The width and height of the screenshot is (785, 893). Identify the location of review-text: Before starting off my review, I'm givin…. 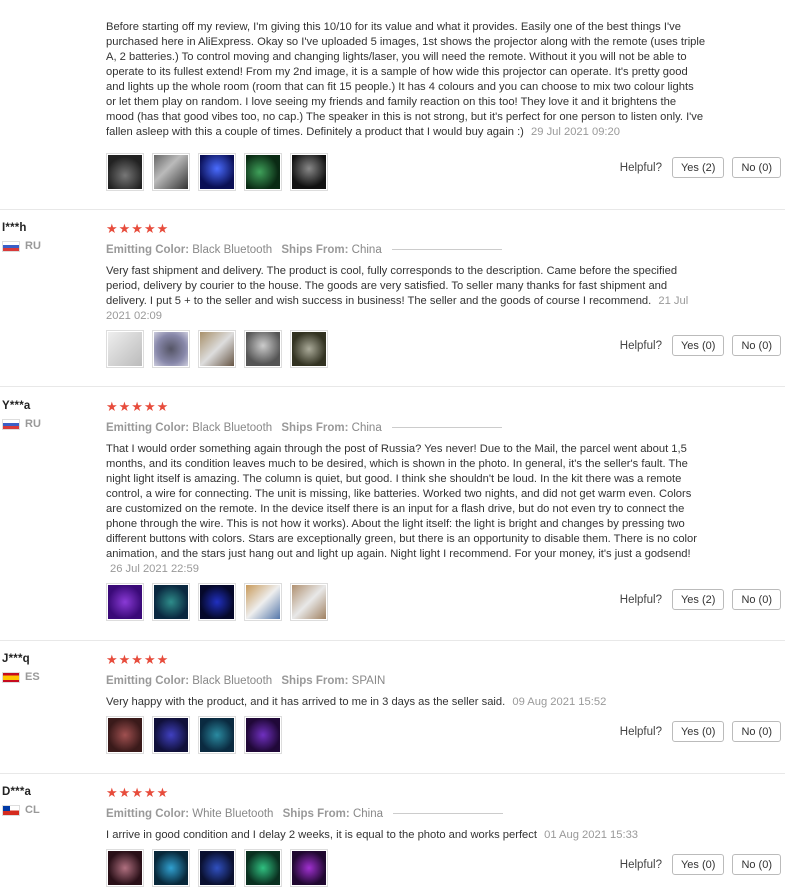
(406, 79).